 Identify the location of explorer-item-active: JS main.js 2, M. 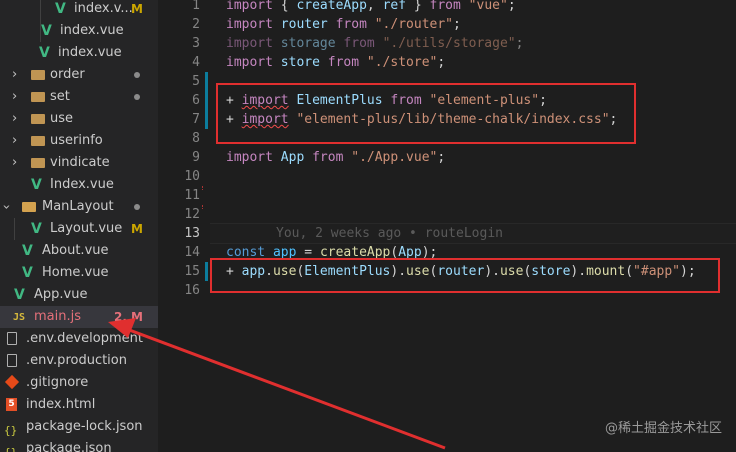
(79, 317).